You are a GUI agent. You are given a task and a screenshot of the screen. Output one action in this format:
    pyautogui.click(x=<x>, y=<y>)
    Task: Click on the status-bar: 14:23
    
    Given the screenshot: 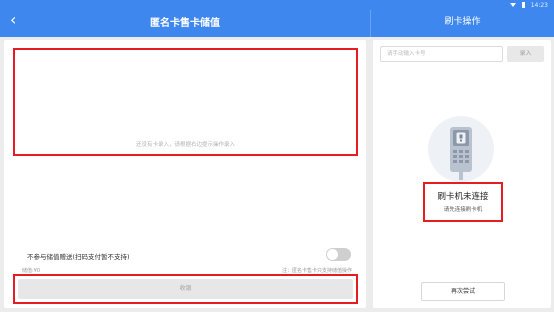 What is the action you would take?
    pyautogui.click(x=528, y=5)
    